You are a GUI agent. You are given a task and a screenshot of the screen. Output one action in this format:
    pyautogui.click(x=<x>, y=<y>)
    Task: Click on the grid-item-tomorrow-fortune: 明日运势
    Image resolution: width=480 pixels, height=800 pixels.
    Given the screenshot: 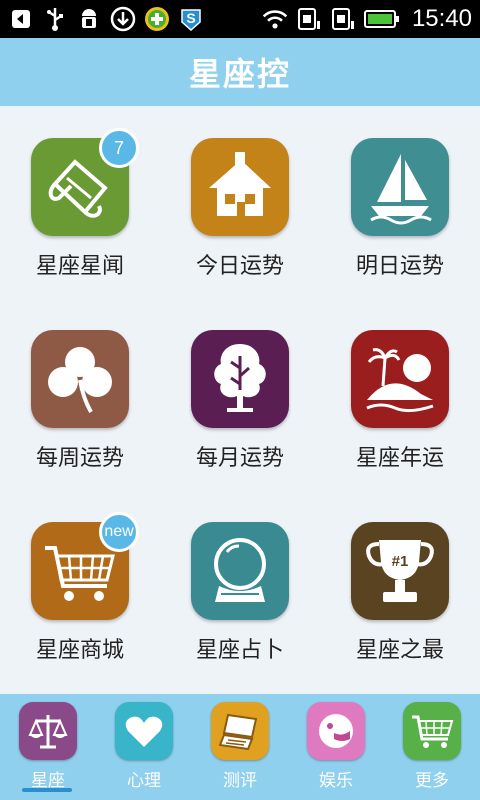 What is the action you would take?
    pyautogui.click(x=400, y=201)
    